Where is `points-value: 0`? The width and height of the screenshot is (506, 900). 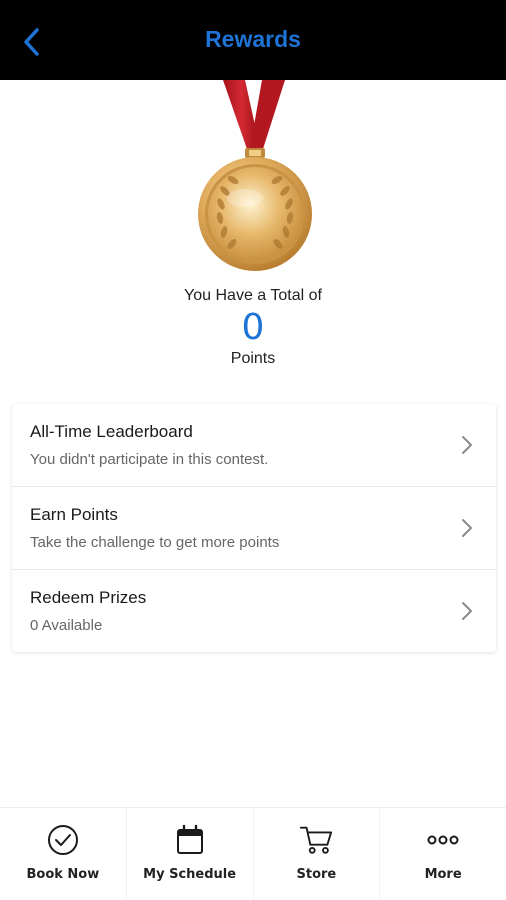
points-value: 0 is located at coordinates (253, 327).